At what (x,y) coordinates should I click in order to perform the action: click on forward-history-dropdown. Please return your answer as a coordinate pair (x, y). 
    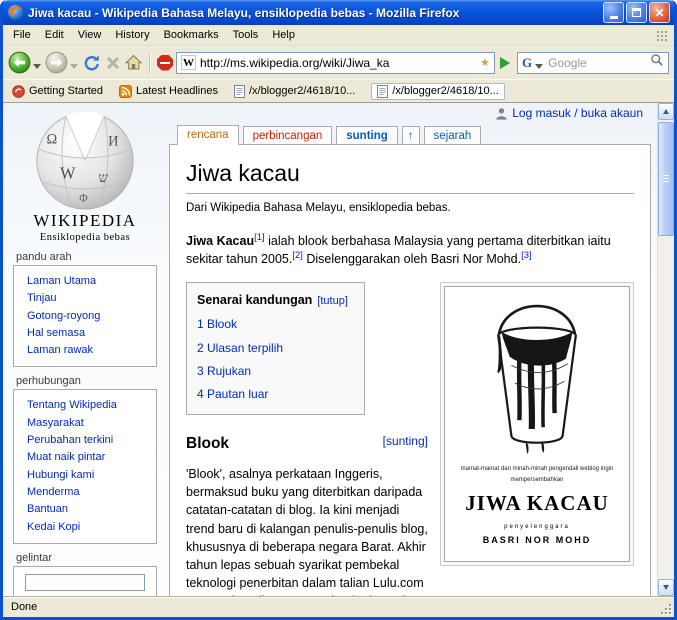
    Looking at the image, I should click on (74, 66).